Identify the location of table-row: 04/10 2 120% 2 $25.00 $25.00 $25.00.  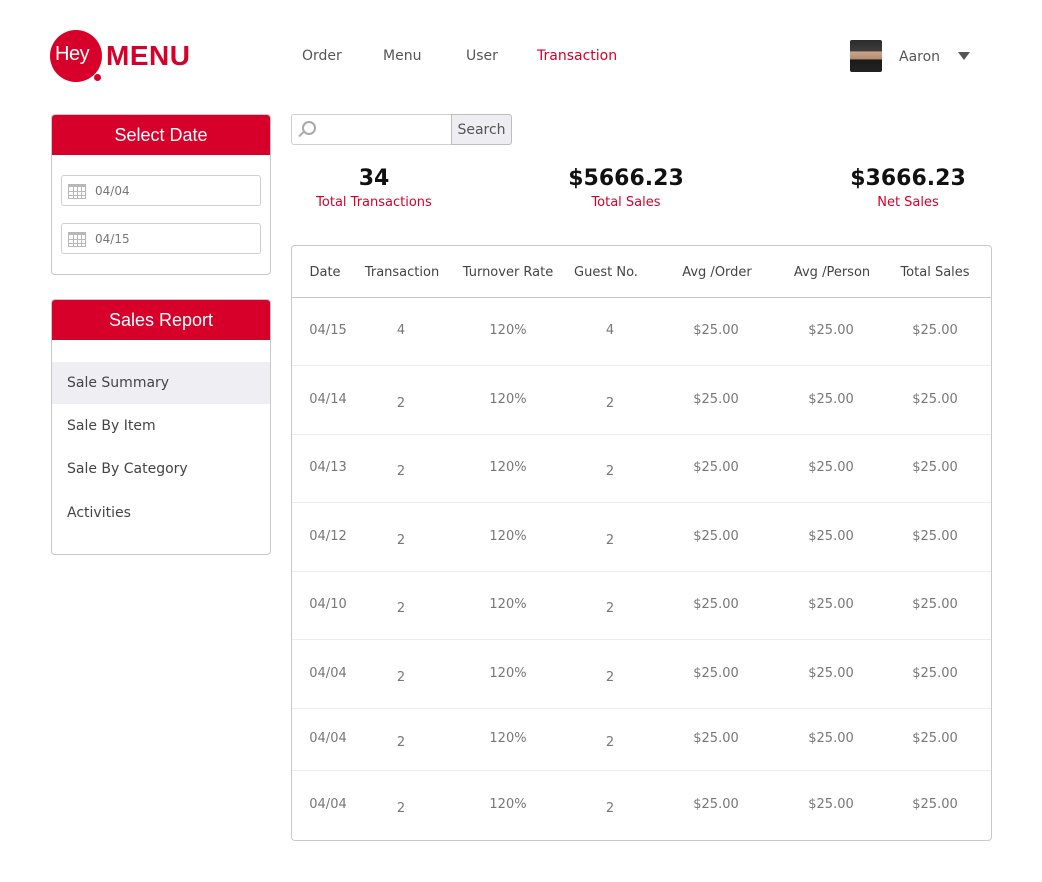
(641, 606).